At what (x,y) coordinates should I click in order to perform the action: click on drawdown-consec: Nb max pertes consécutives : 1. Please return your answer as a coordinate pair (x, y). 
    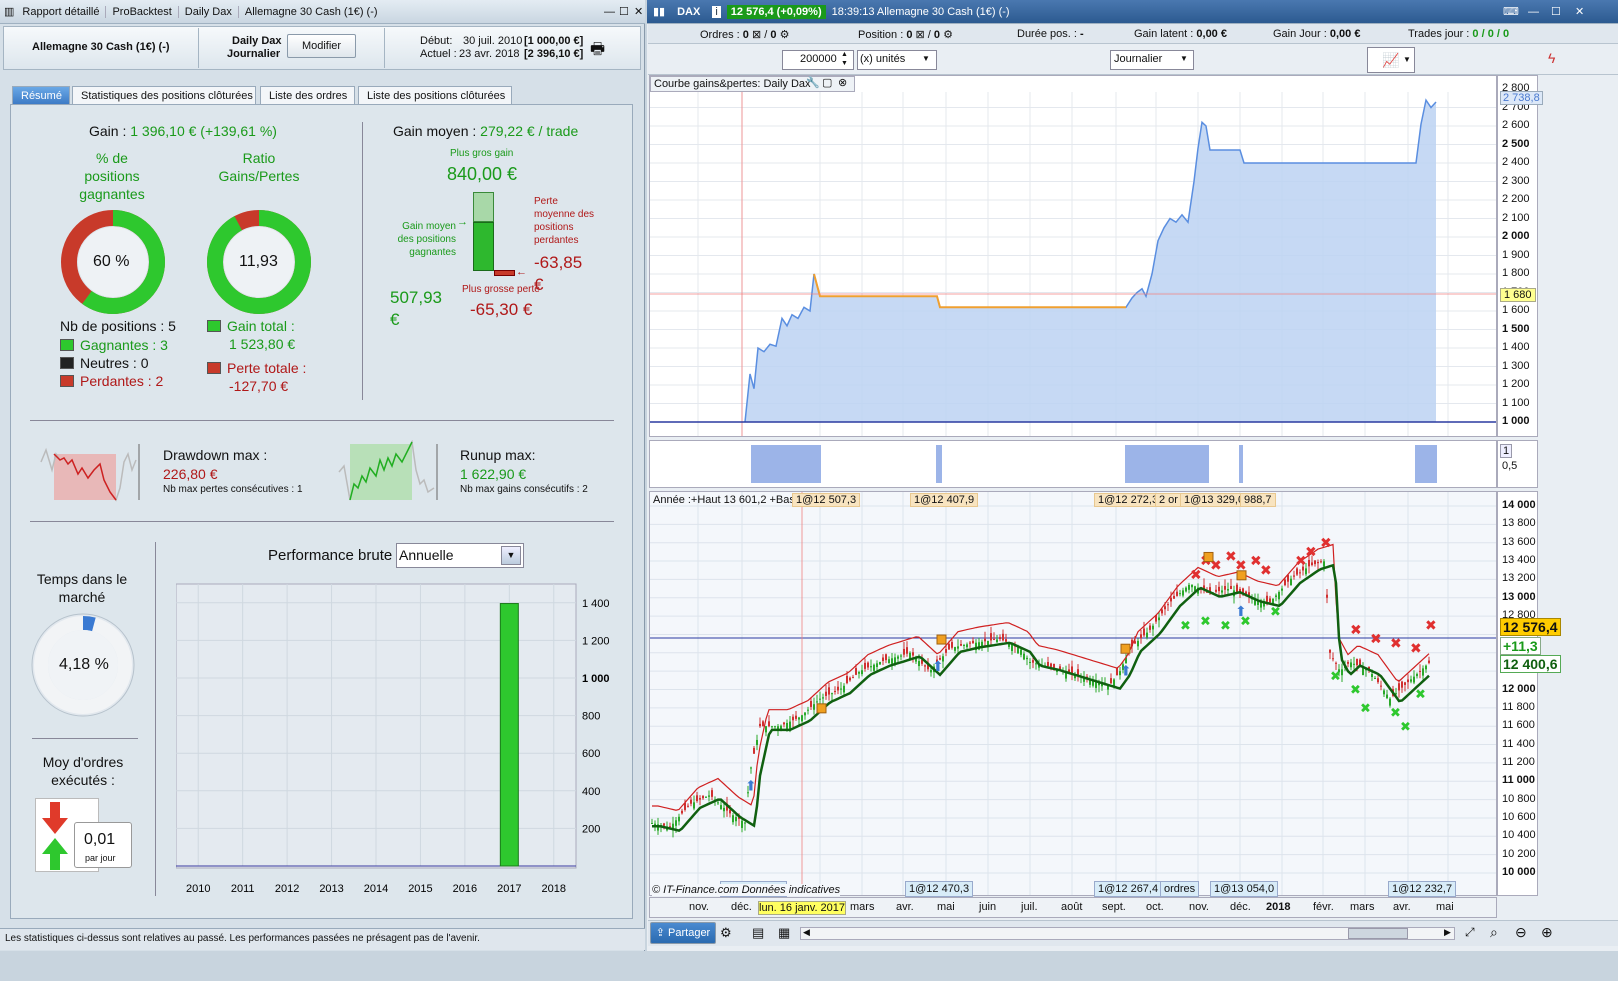
    Looking at the image, I should click on (233, 489).